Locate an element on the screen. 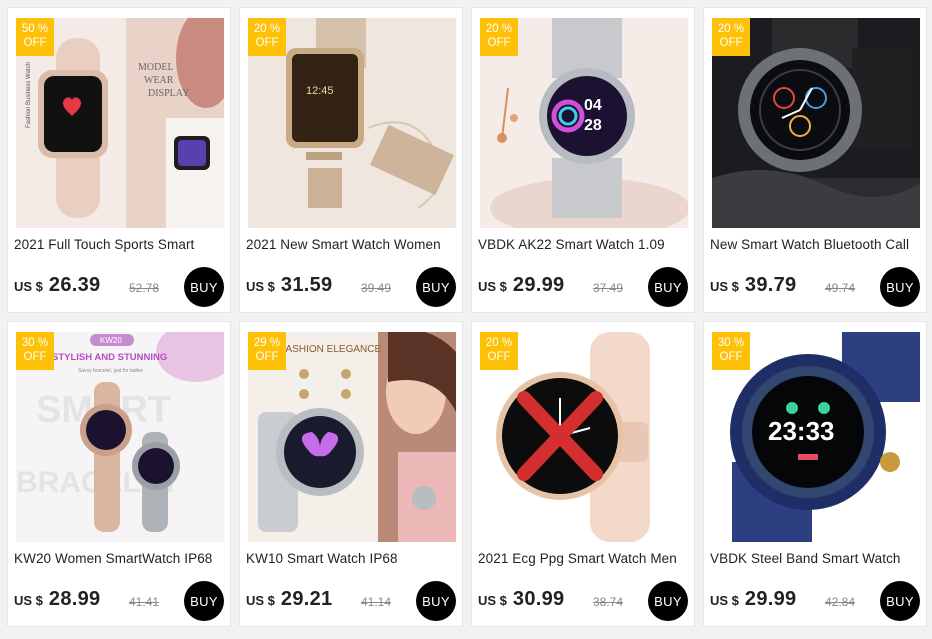  image-caption-model: MODEL is located at coordinates (156, 67).